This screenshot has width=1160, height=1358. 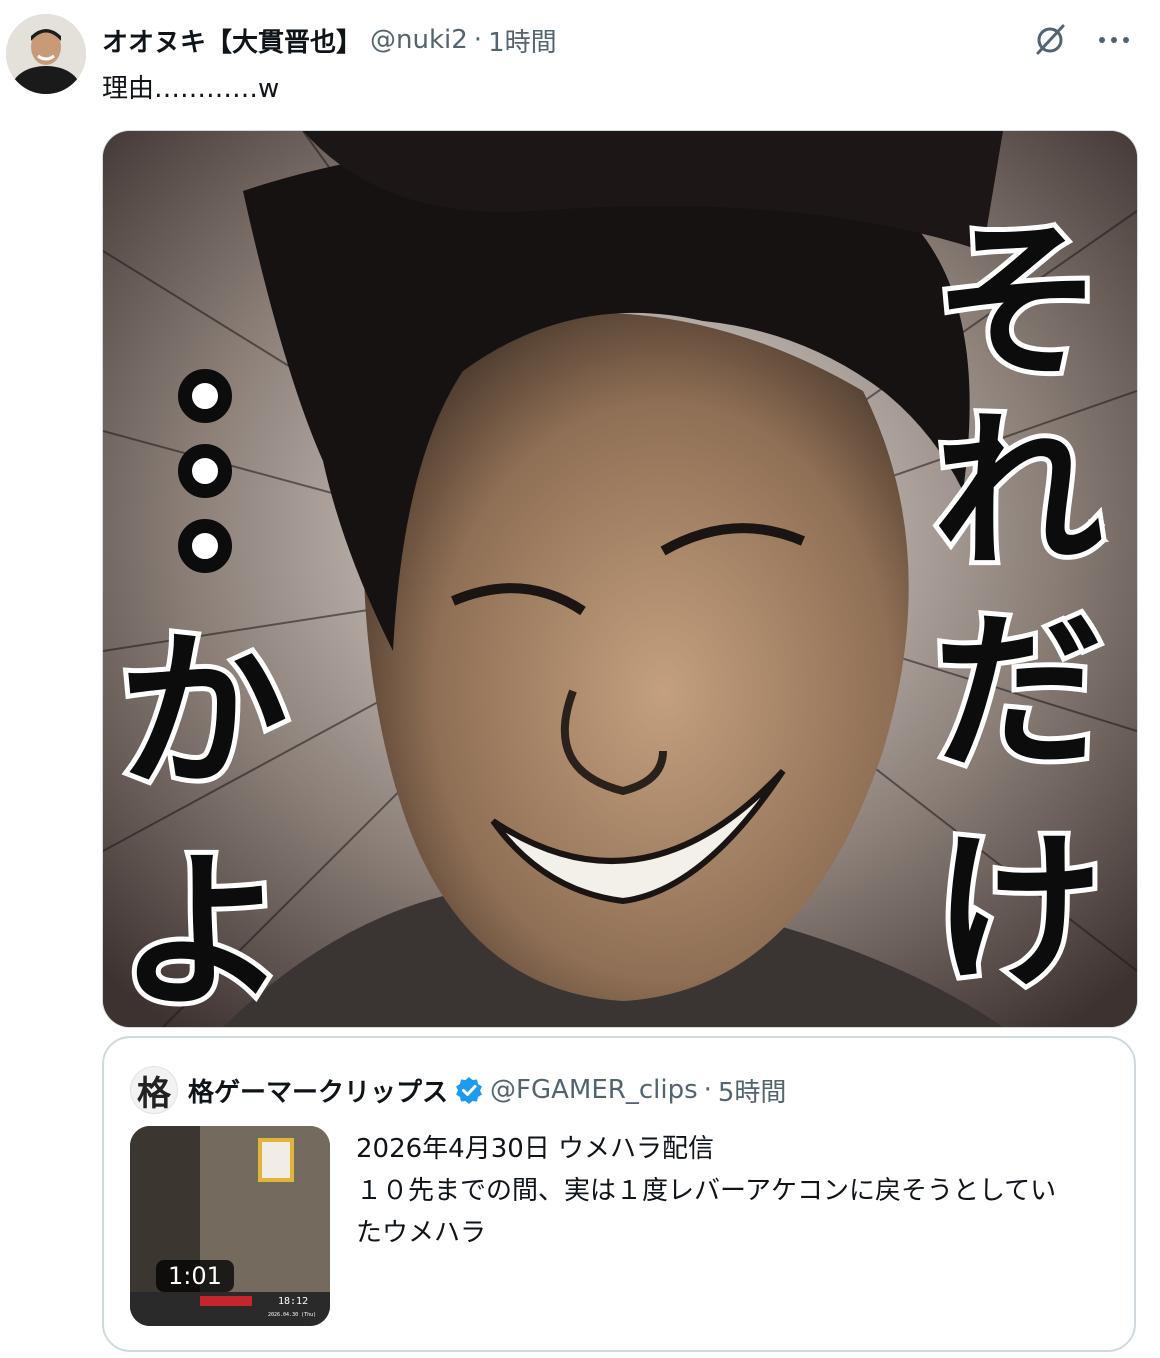 What do you see at coordinates (232, 40) in the screenshot?
I see `display-name: オオヌキ【大貫晋也】` at bounding box center [232, 40].